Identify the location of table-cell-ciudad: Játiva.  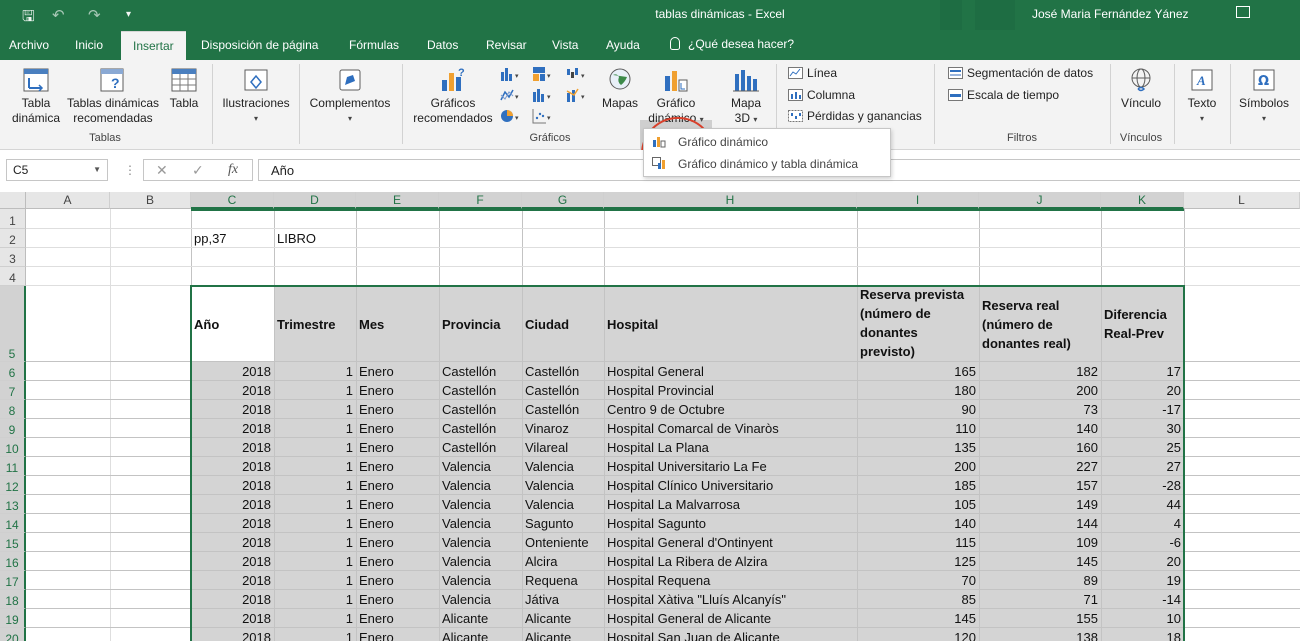
(564, 599).